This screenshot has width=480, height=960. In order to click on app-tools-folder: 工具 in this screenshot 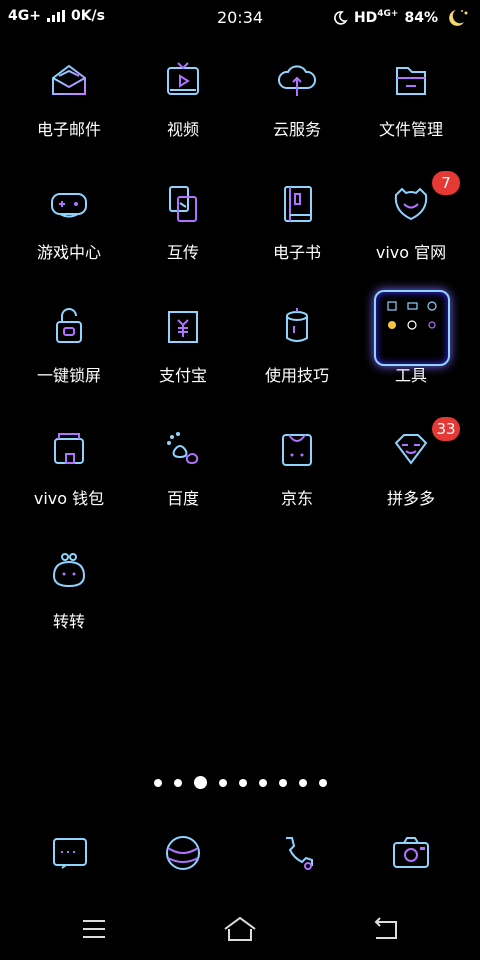, I will do `click(411, 348)`.